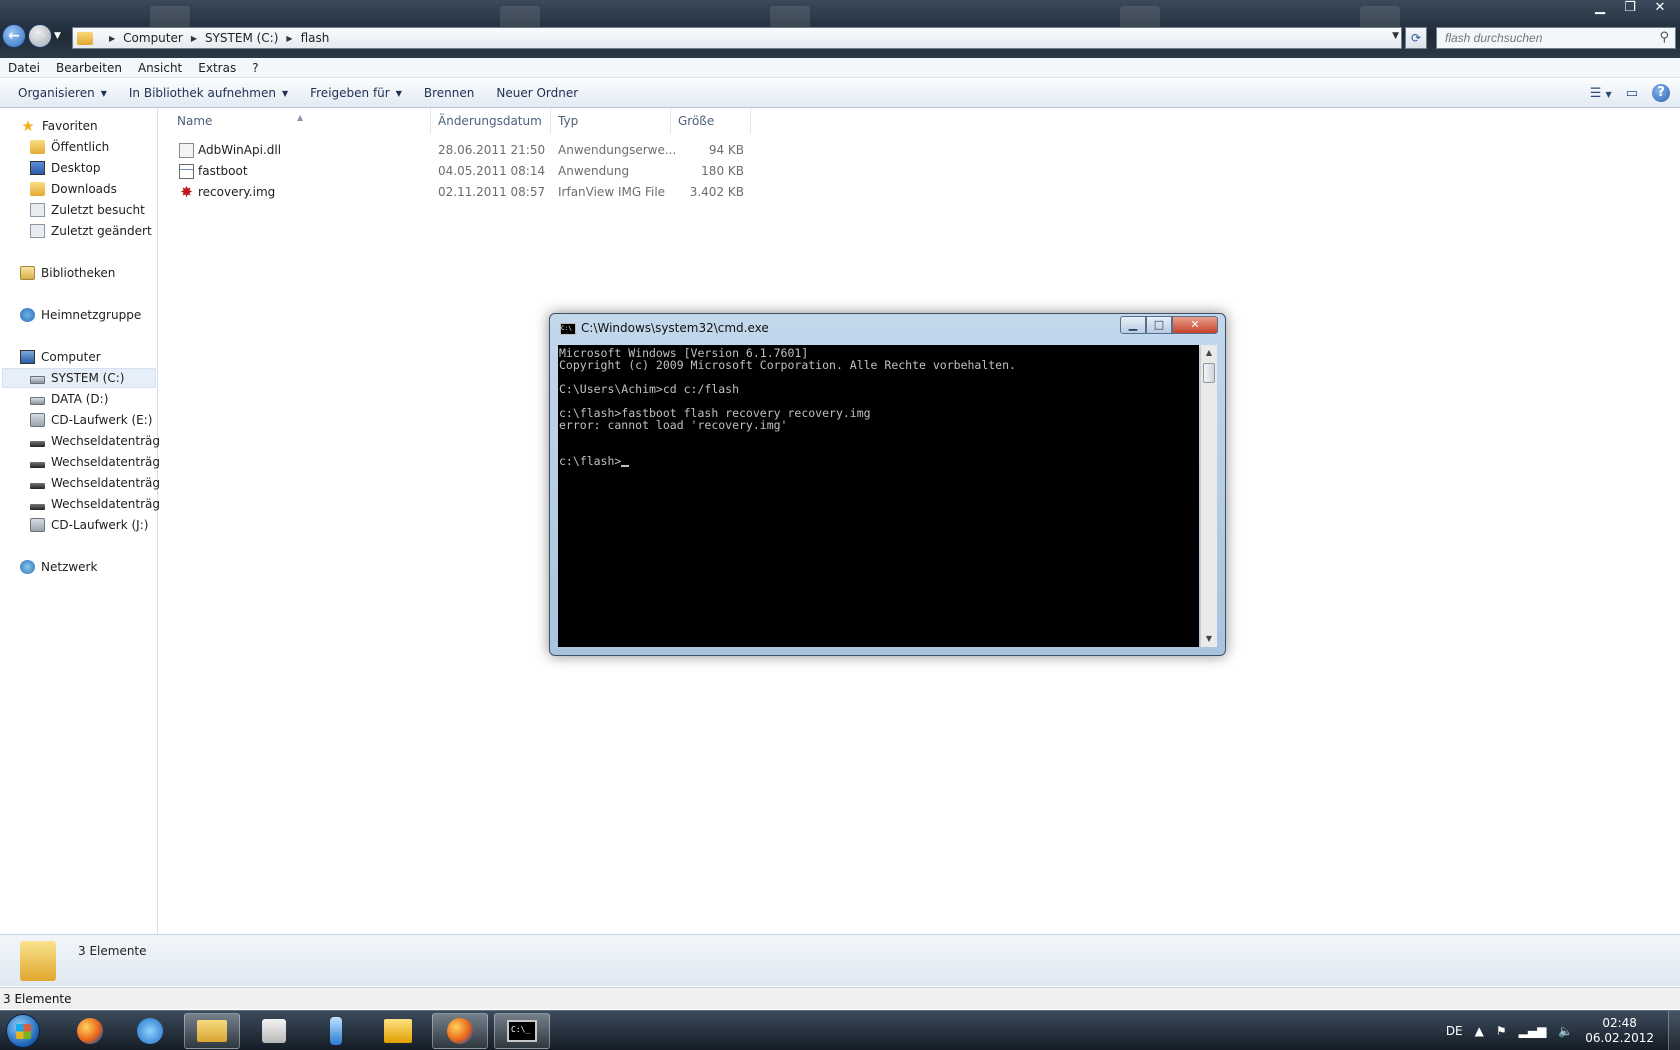 The image size is (1680, 1050). What do you see at coordinates (1209, 639) in the screenshot?
I see `scroll-down-icon: ▼` at bounding box center [1209, 639].